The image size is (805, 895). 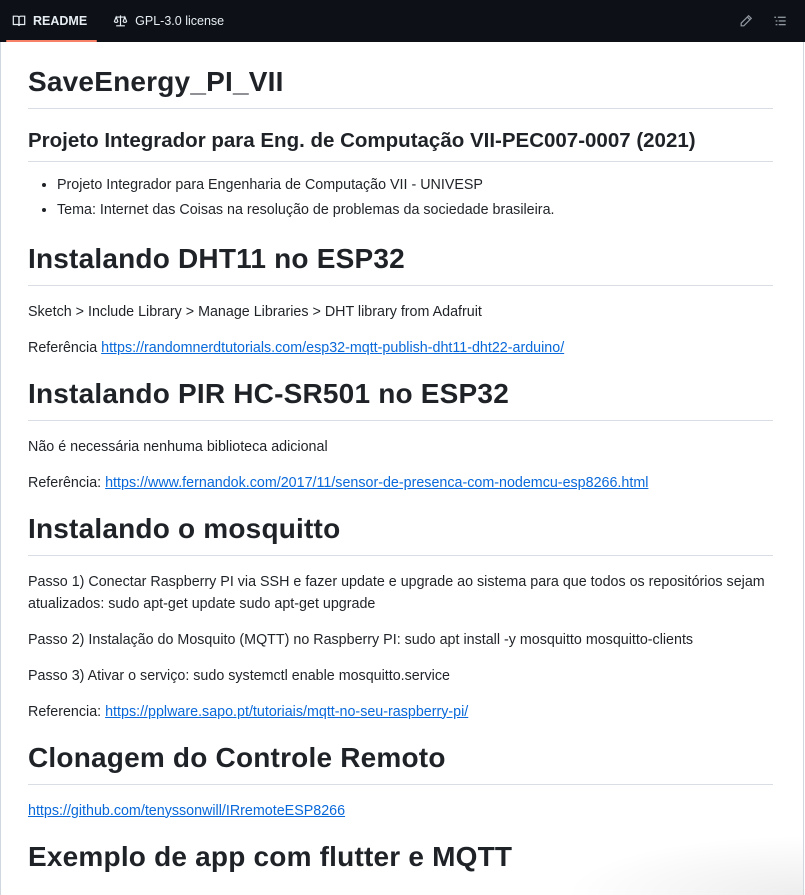 I want to click on outline-button, so click(x=780, y=21).